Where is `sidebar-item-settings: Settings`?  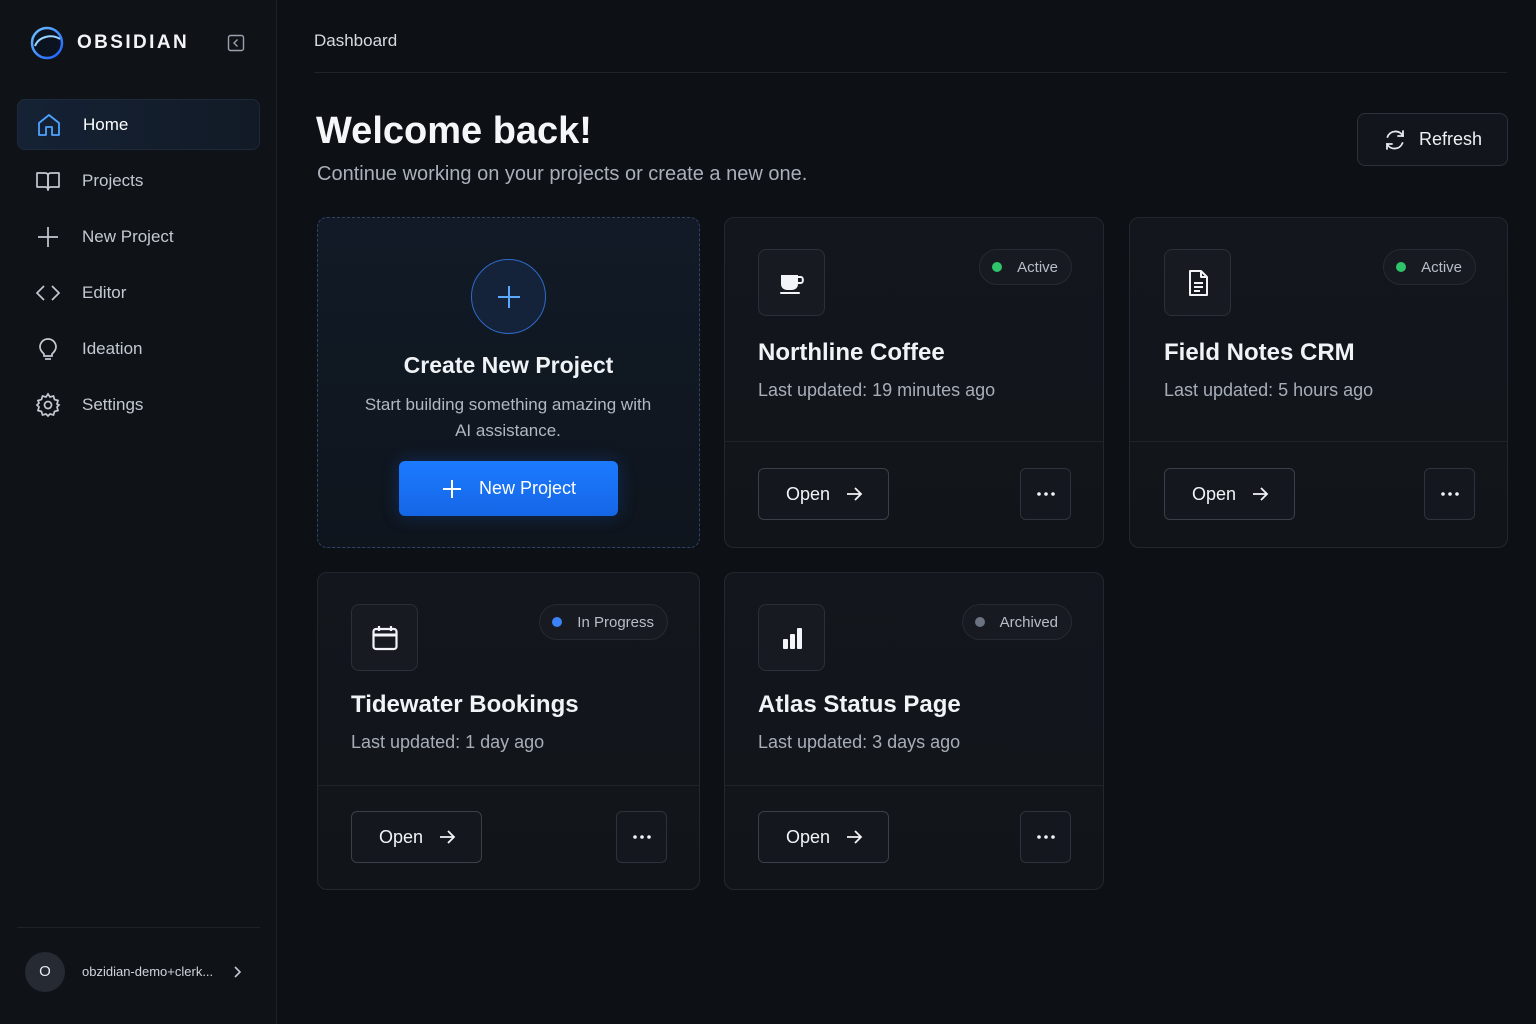 sidebar-item-settings: Settings is located at coordinates (138, 404).